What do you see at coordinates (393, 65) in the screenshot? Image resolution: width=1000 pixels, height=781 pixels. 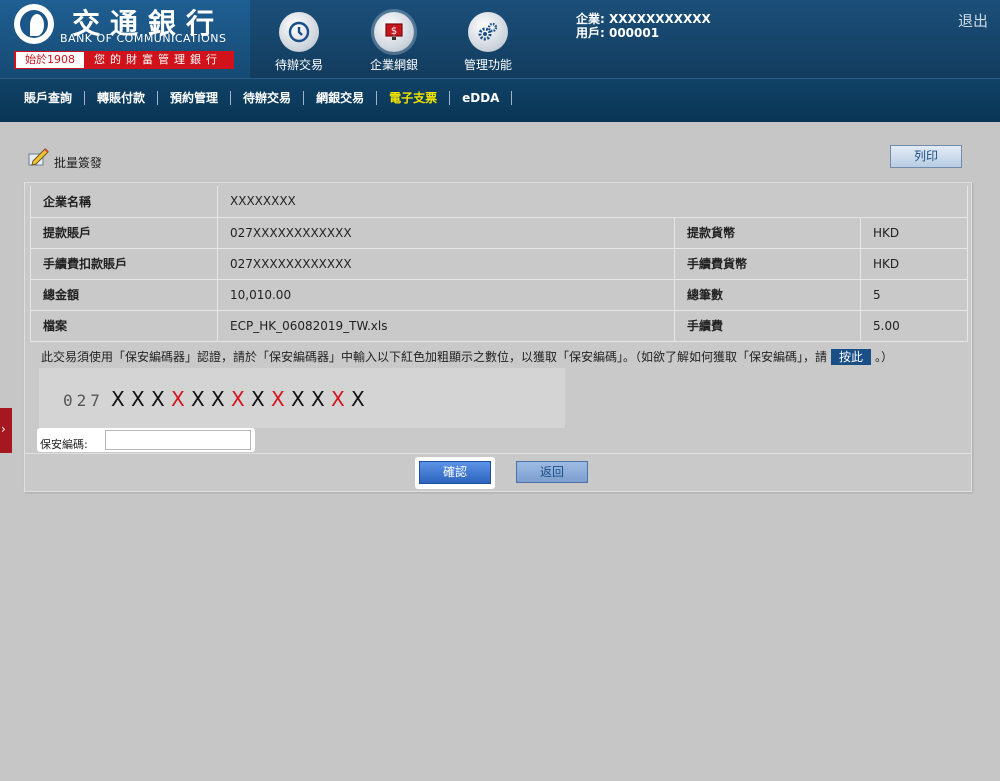 I see `header-nav-label: 企業網銀` at bounding box center [393, 65].